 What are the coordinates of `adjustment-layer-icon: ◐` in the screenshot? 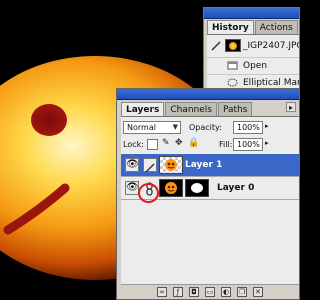 It's located at (226, 292).